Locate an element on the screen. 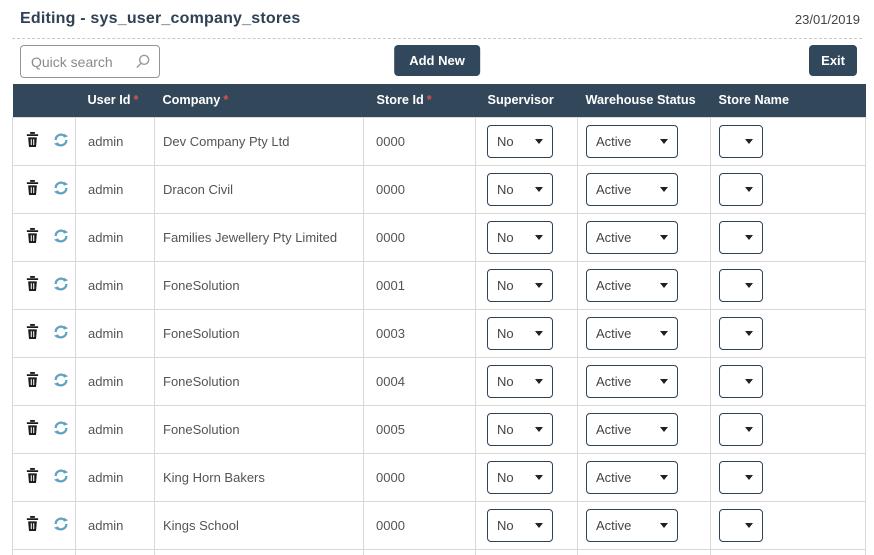 The image size is (874, 555). table-row: admin King Horn Bakers 0000 No Active is located at coordinates (439, 477).